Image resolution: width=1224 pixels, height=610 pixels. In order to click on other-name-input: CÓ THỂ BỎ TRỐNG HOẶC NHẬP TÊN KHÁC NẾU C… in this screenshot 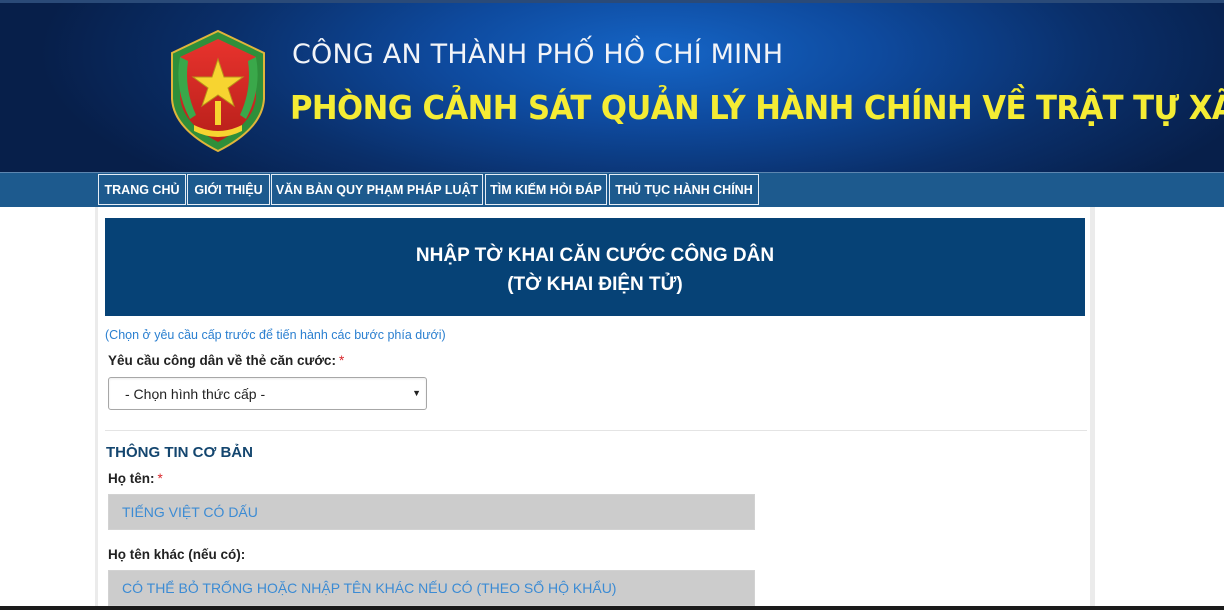, I will do `click(431, 588)`.